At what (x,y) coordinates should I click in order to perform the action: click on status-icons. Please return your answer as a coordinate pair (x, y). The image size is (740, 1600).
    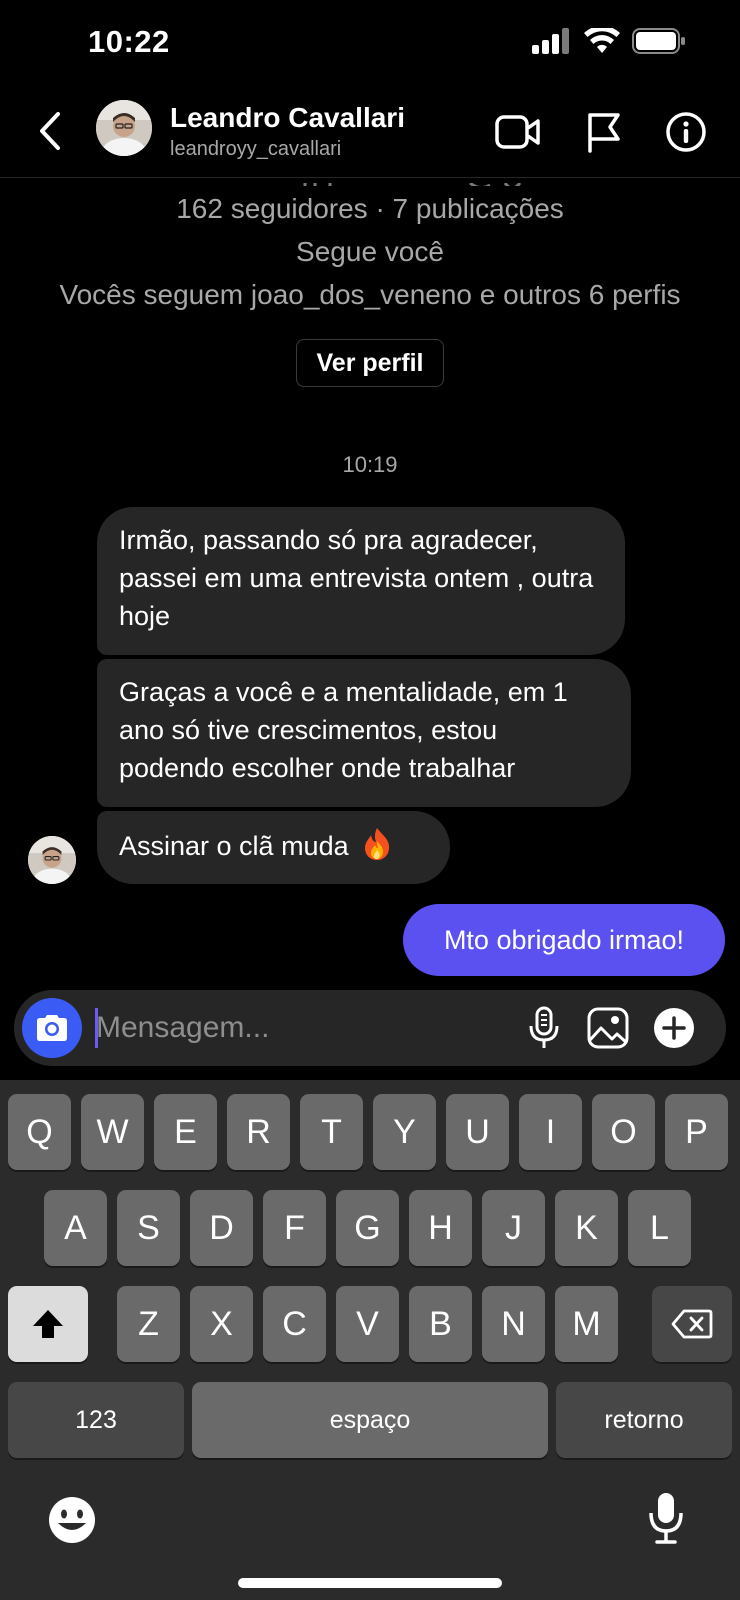
    Looking at the image, I should click on (609, 42).